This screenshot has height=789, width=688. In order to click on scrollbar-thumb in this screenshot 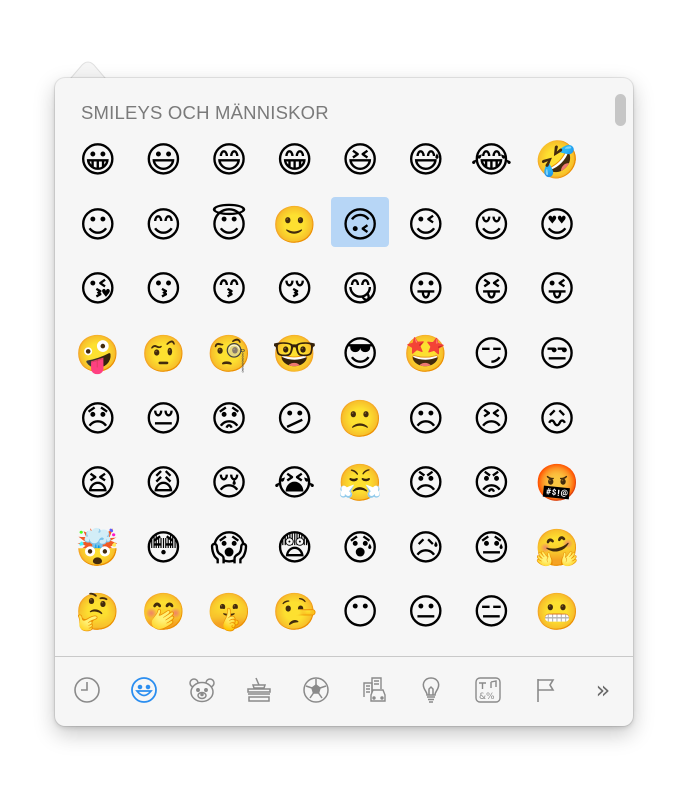, I will do `click(620, 110)`.